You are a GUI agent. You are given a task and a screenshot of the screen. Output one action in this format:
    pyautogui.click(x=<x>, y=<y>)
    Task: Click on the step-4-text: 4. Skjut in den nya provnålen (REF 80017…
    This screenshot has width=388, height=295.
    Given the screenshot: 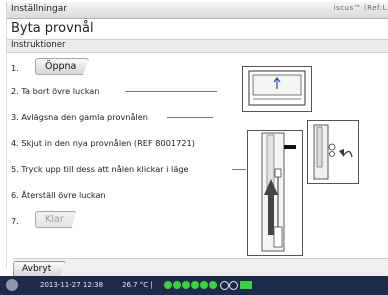 What is the action you would take?
    pyautogui.click(x=103, y=143)
    